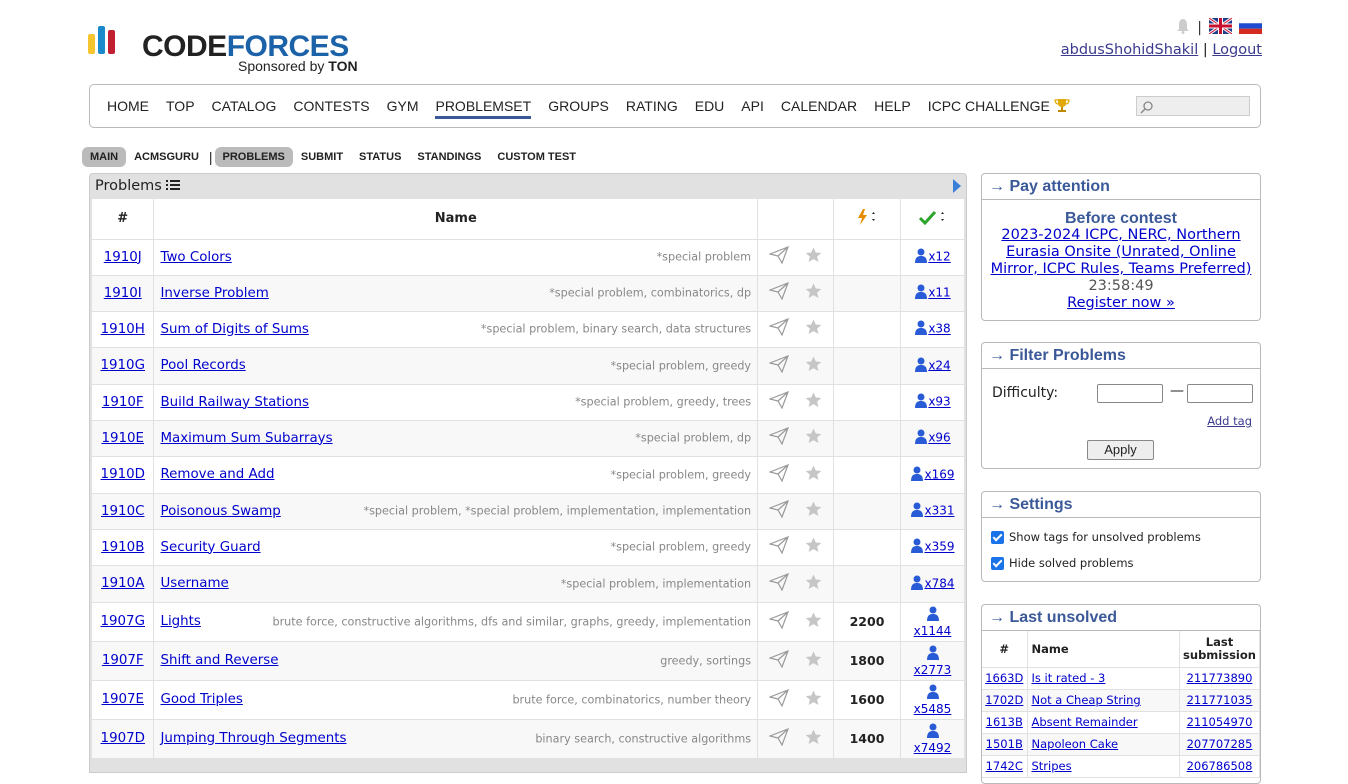 This screenshot has width=1348, height=784. What do you see at coordinates (939, 583) in the screenshot?
I see `solved-count-link: x784` at bounding box center [939, 583].